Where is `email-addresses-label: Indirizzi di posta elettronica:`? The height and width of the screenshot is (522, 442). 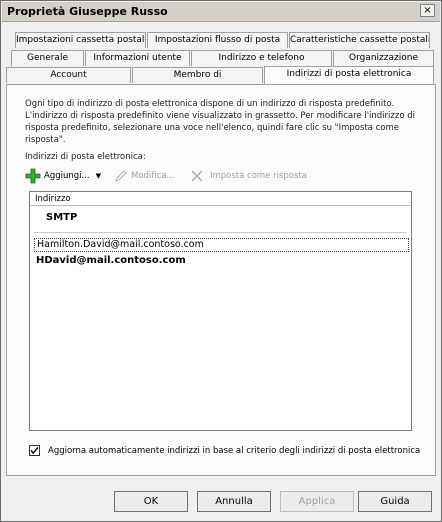
email-addresses-label: Indirizzi di posta elettronica: is located at coordinates (85, 157).